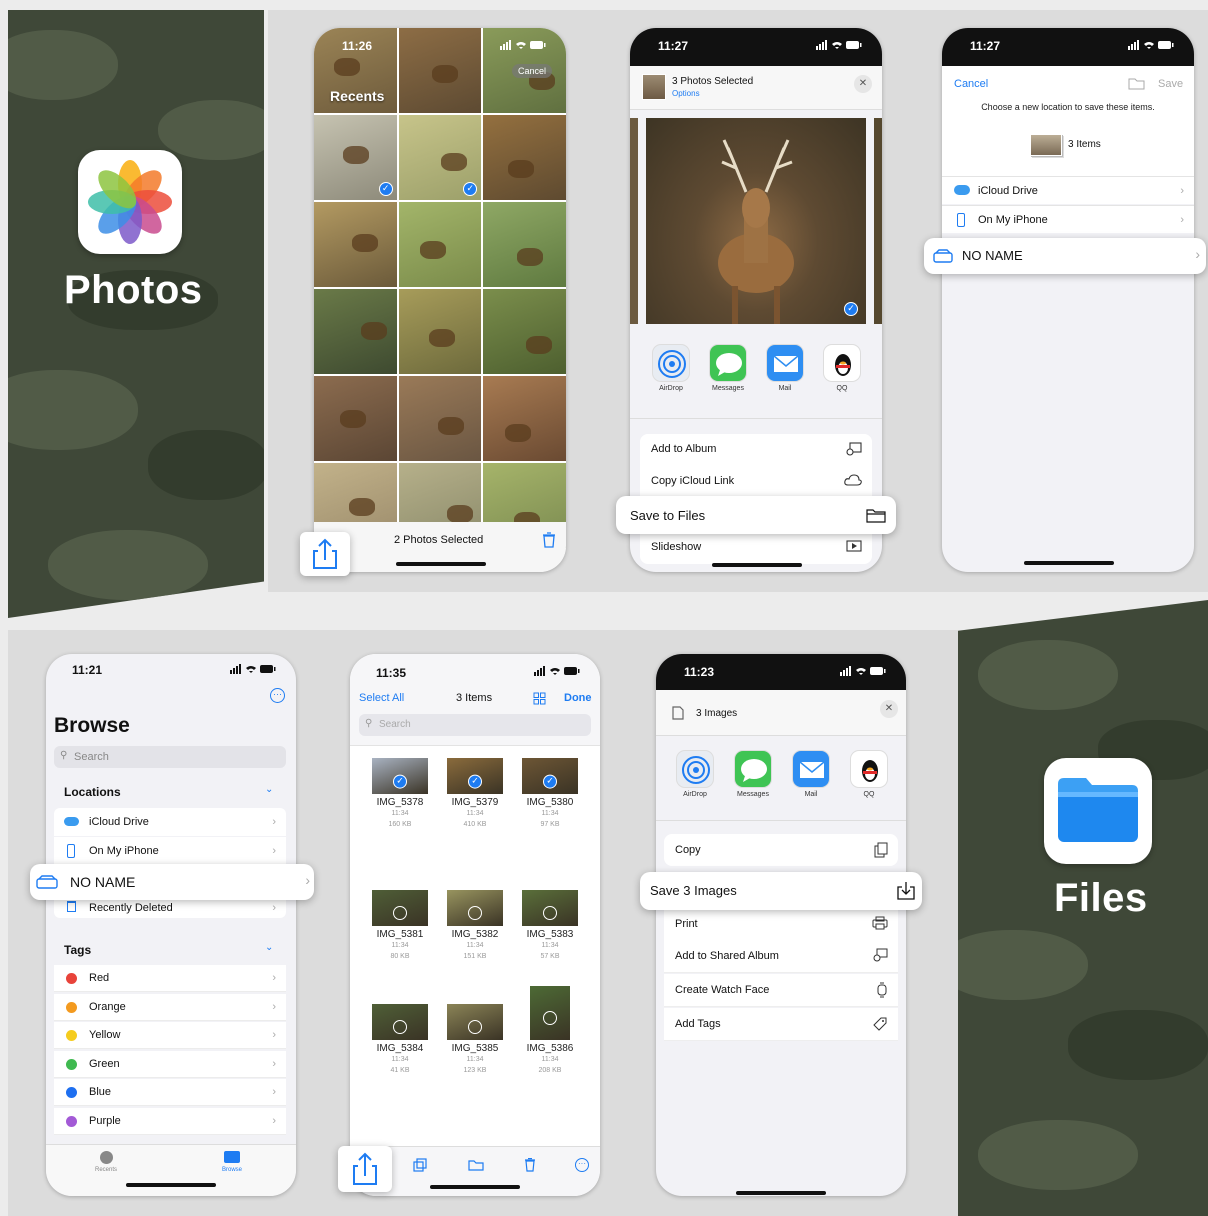 This screenshot has height=1216, width=1208. What do you see at coordinates (475, 776) in the screenshot?
I see `file-thumbnail: ✓` at bounding box center [475, 776].